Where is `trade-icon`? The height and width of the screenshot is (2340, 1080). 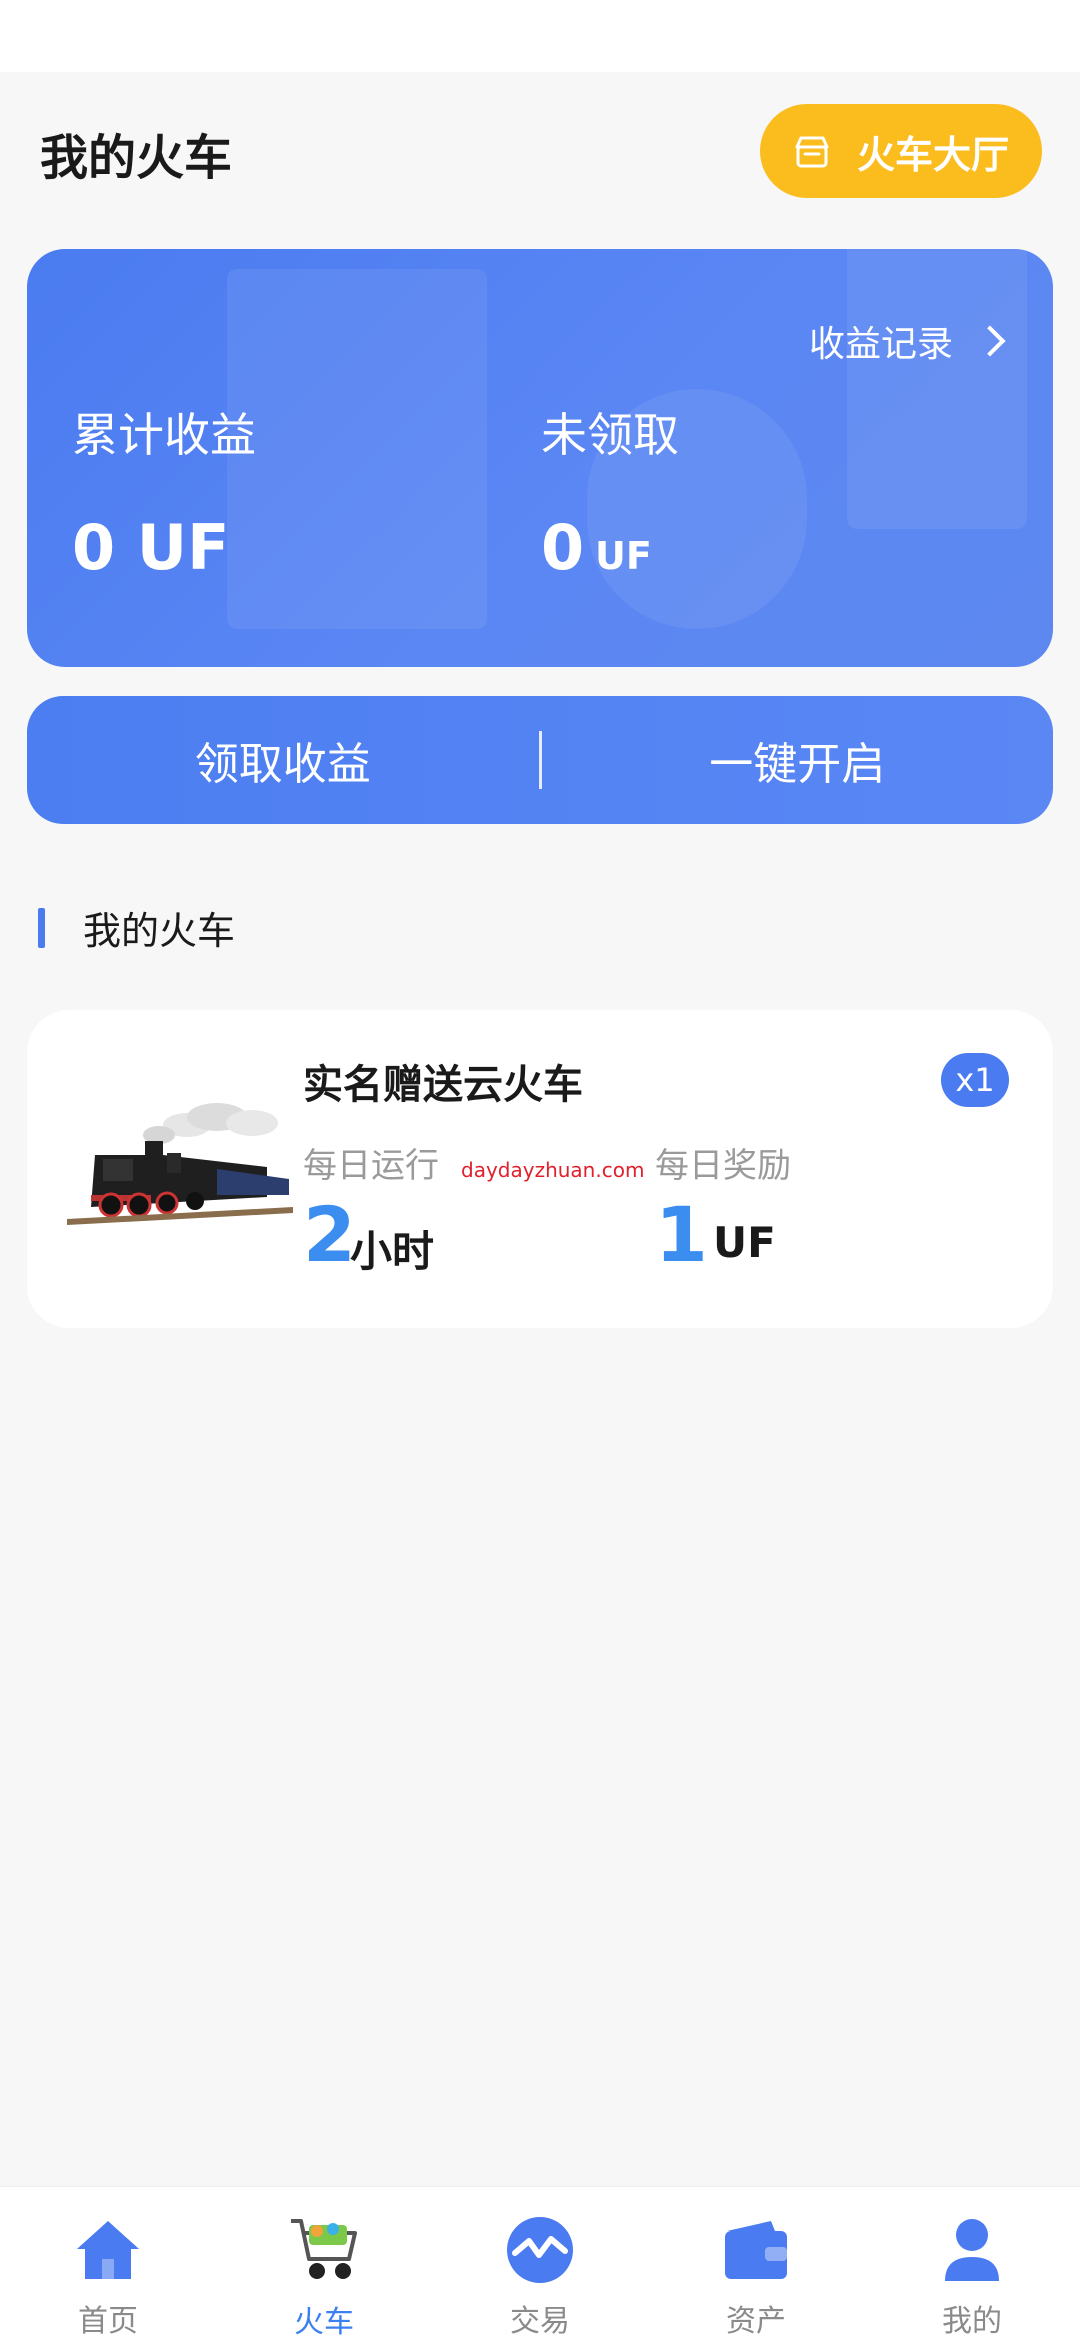 trade-icon is located at coordinates (540, 2249).